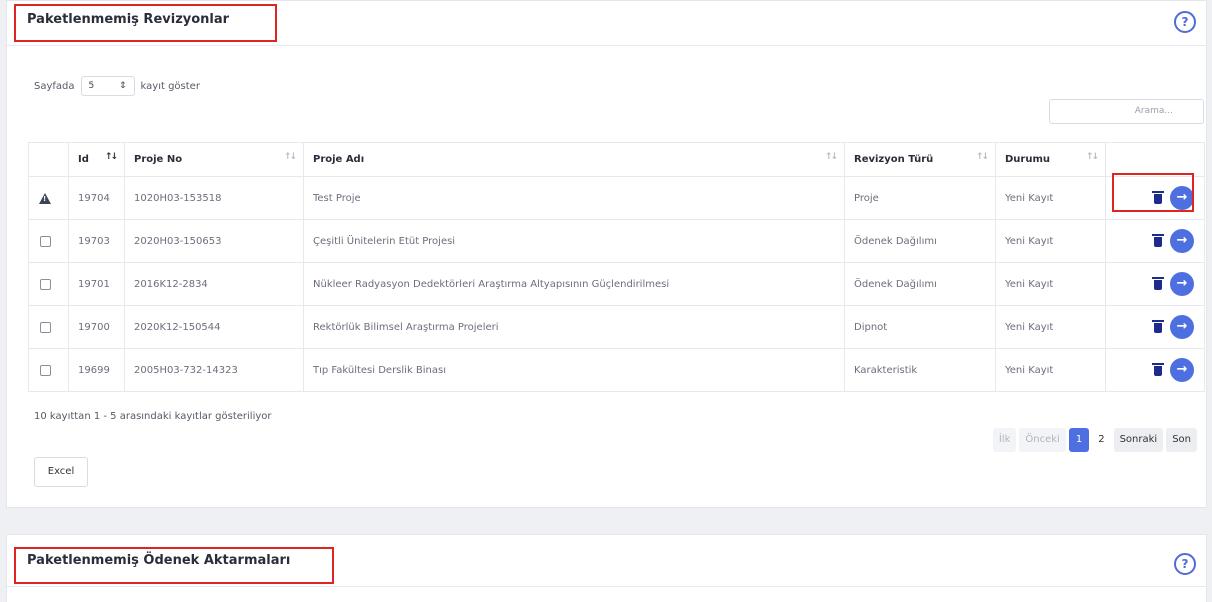 Image resolution: width=1212 pixels, height=602 pixels. Describe the element at coordinates (1079, 440) in the screenshot. I see `pager-page-1: 1` at that location.